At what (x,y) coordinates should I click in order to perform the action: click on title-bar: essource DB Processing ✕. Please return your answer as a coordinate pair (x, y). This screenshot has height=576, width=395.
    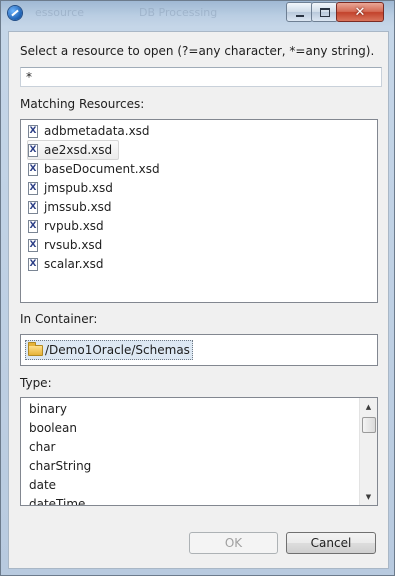
    Looking at the image, I should click on (197, 13).